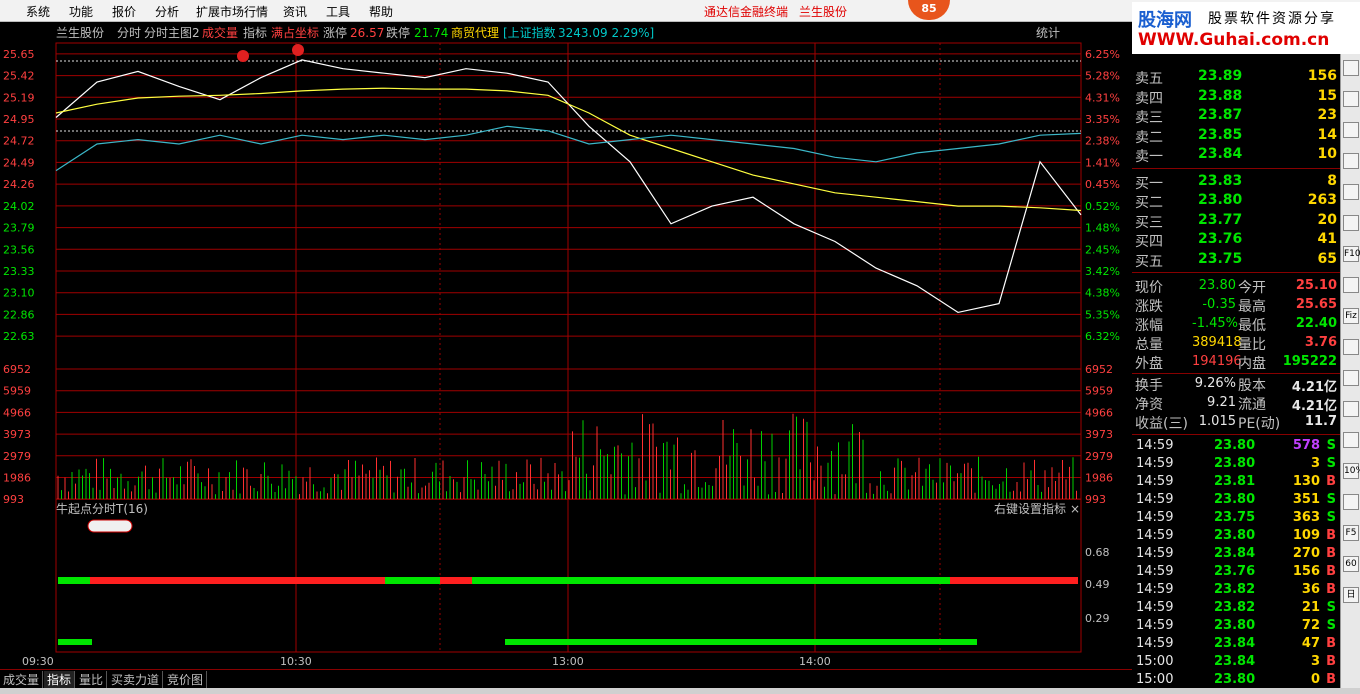 This screenshot has height=694, width=1360. Describe the element at coordinates (1075, 509) in the screenshot. I see `indicator-close-icon: ×` at that location.